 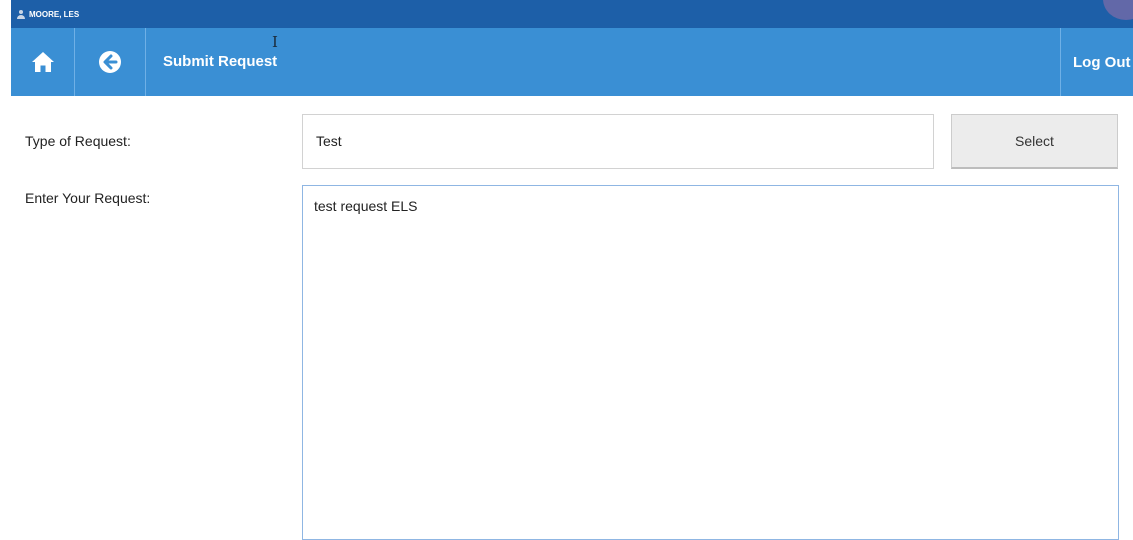 I want to click on top-navbar: Submit Request Log Out, so click(x=572, y=62).